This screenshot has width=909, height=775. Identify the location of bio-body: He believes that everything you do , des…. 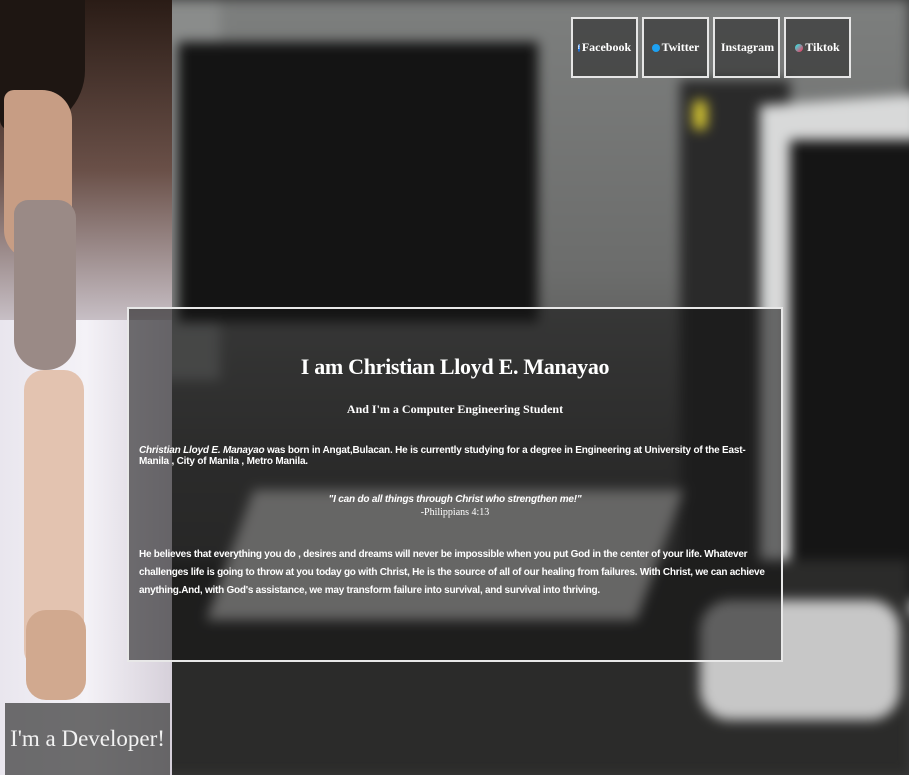
(452, 572).